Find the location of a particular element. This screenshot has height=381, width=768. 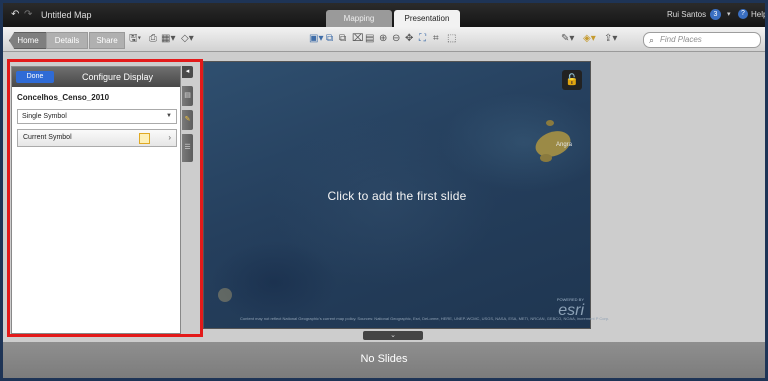

compass-icon is located at coordinates (225, 295).